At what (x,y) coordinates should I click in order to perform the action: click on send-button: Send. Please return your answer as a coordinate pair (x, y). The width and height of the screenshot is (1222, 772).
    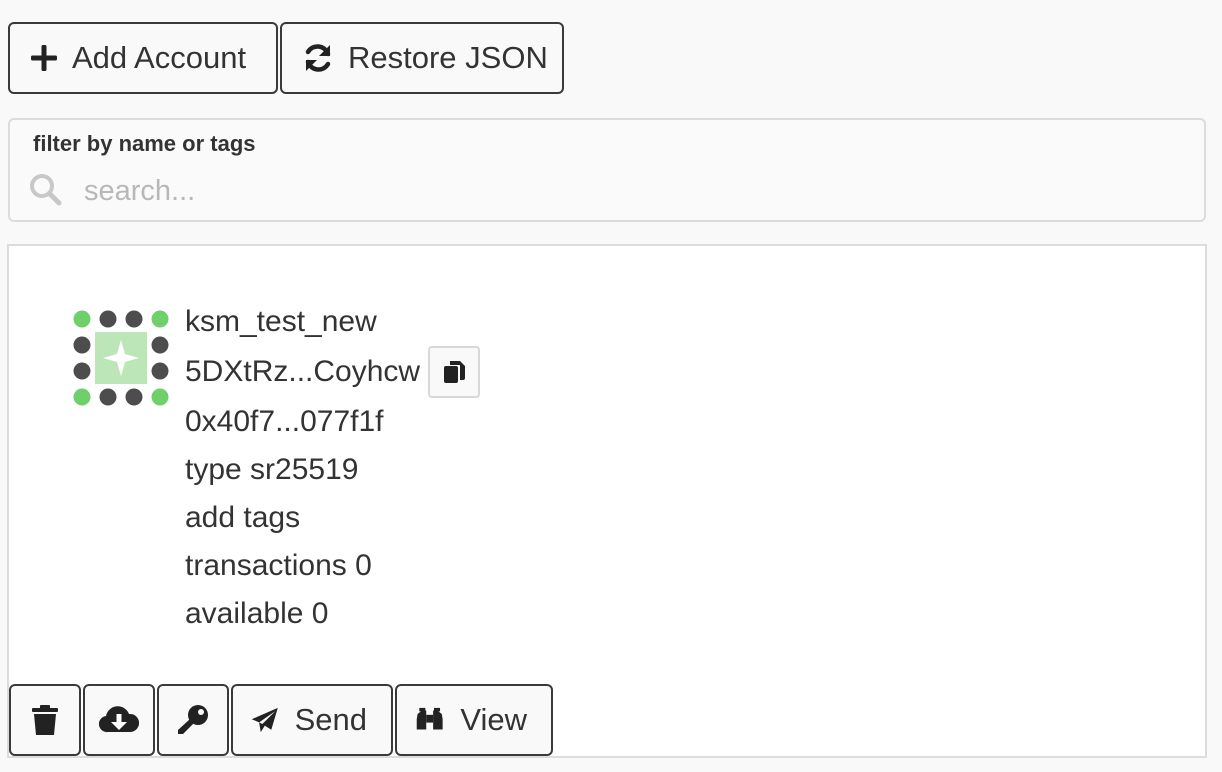
    Looking at the image, I should click on (312, 720).